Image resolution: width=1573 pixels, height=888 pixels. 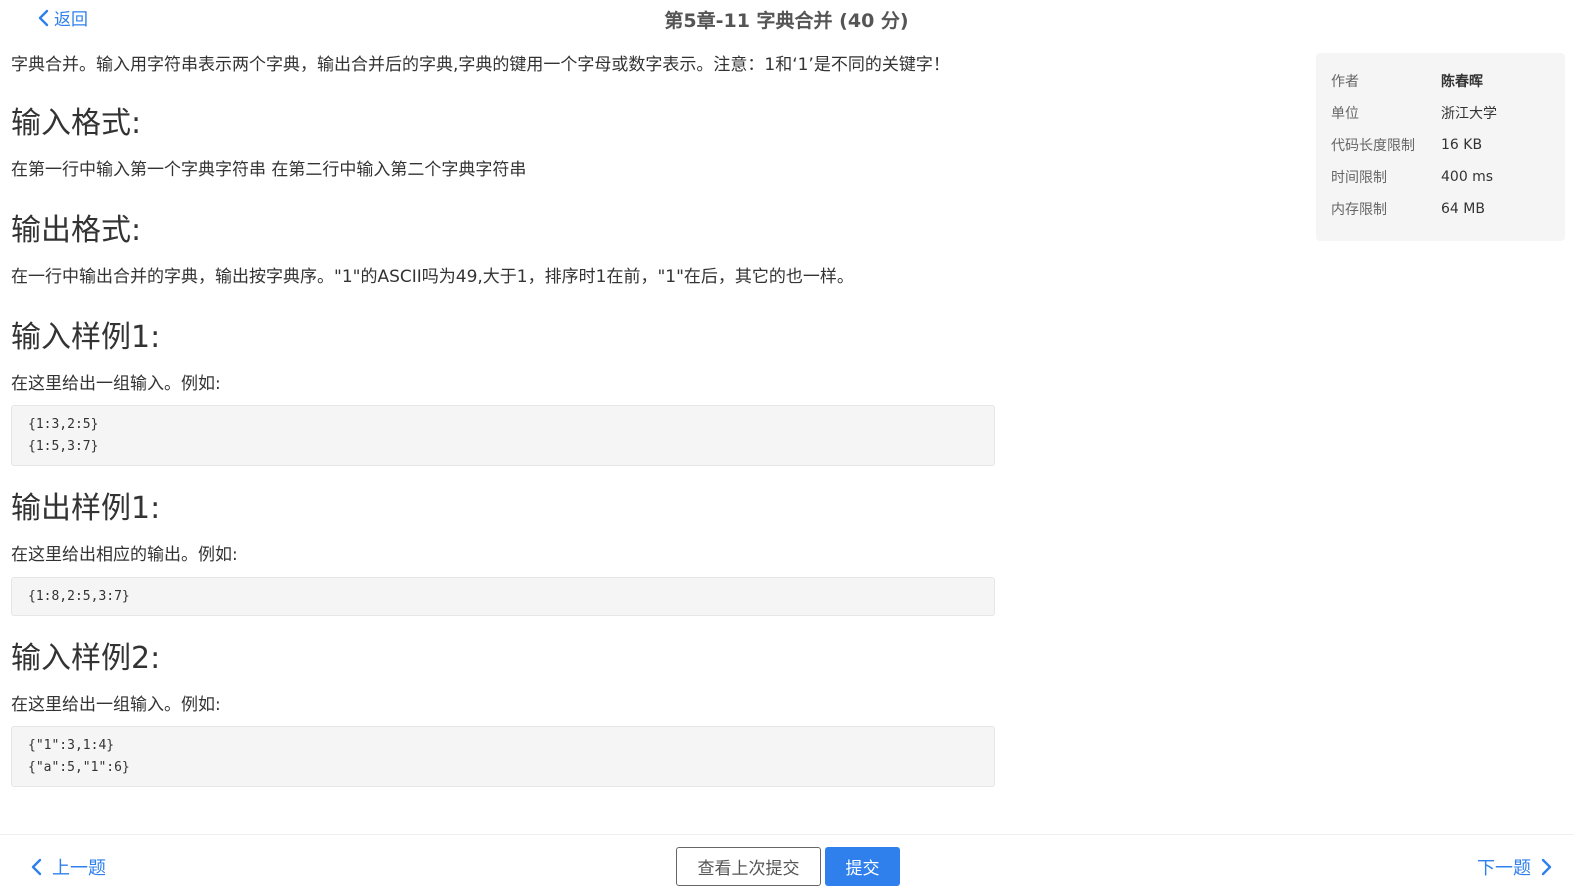 What do you see at coordinates (503, 596) in the screenshot?
I see `sample-output-1-code: {1:8,2:5,3:7}` at bounding box center [503, 596].